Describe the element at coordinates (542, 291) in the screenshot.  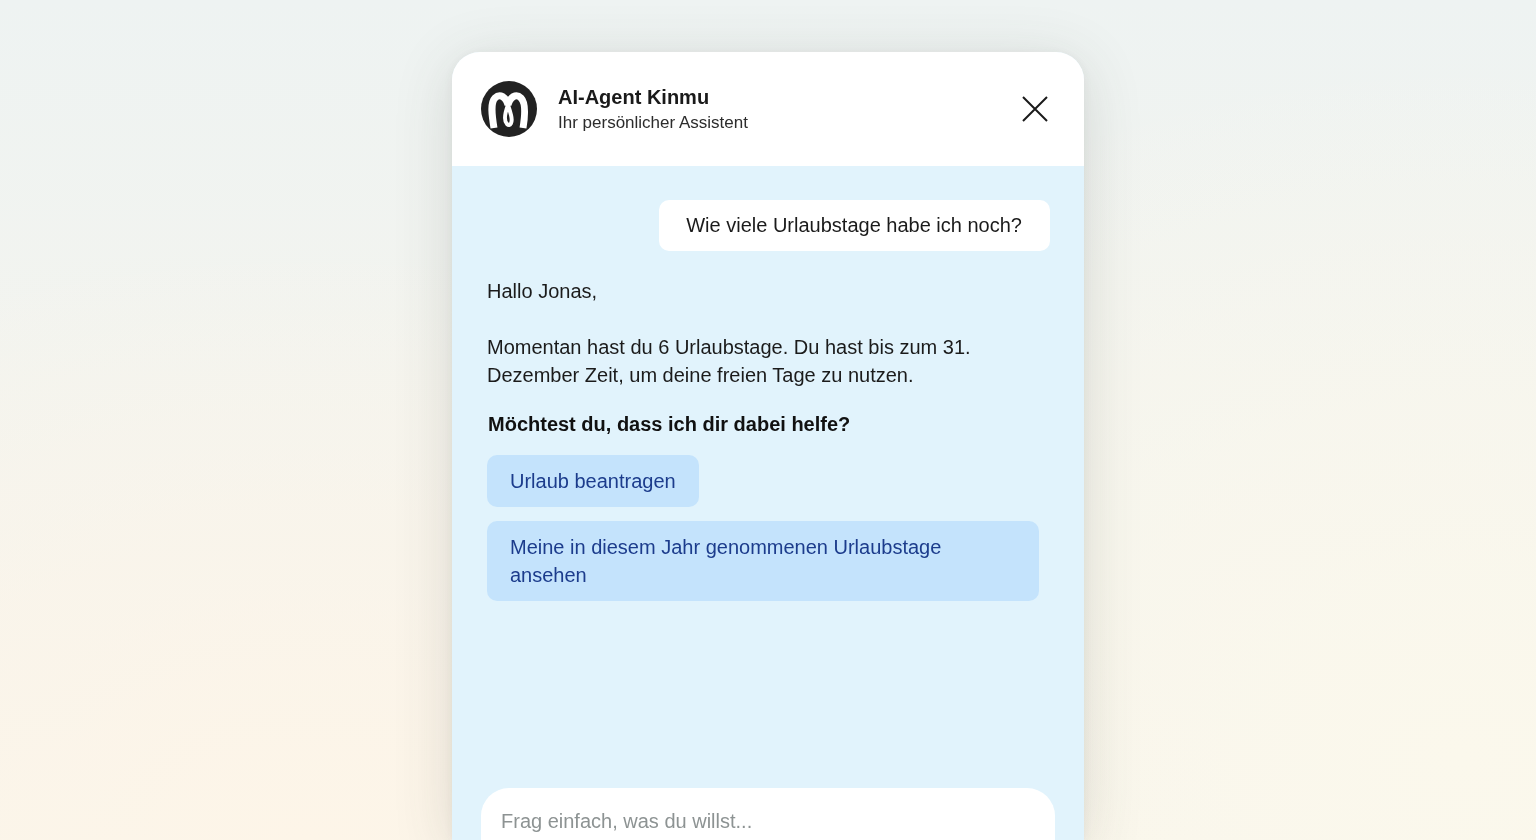
I see `assistant-message-text: Hallo Jonas,` at that location.